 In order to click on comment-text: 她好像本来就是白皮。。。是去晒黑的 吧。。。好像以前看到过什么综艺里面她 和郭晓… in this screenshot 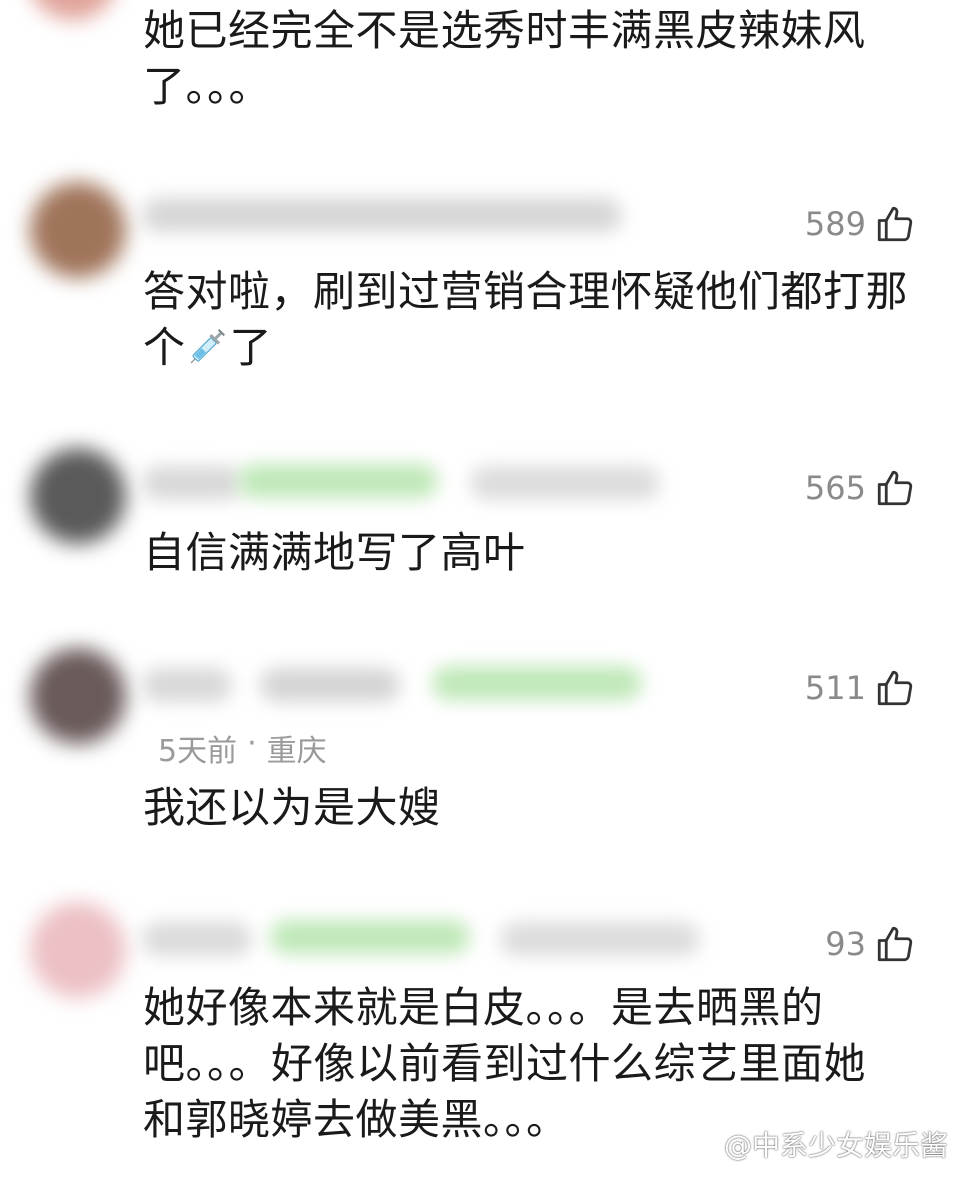, I will do `click(505, 1063)`.